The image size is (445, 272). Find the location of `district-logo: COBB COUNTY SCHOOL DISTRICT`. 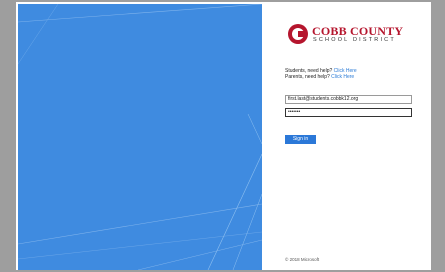

district-logo: COBB COUNTY SCHOOL DISTRICT is located at coordinates (344, 37).